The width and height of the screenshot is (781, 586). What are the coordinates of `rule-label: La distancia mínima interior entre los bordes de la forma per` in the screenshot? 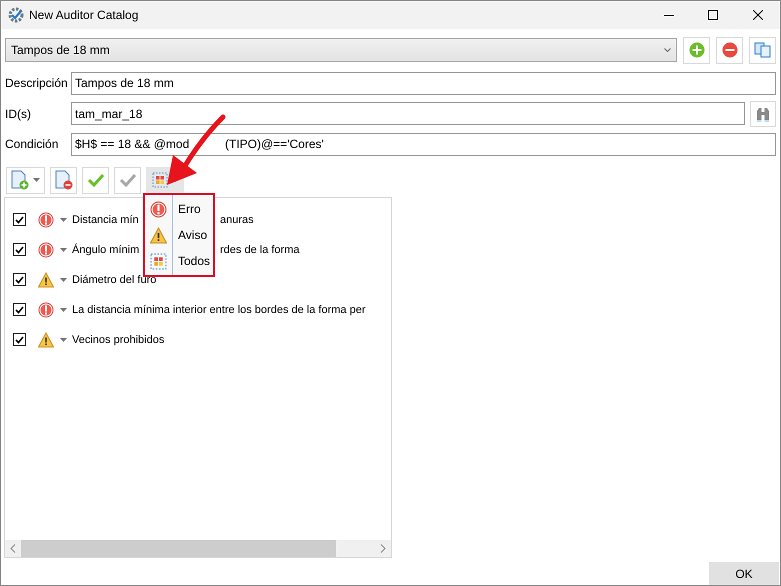 It's located at (219, 310).